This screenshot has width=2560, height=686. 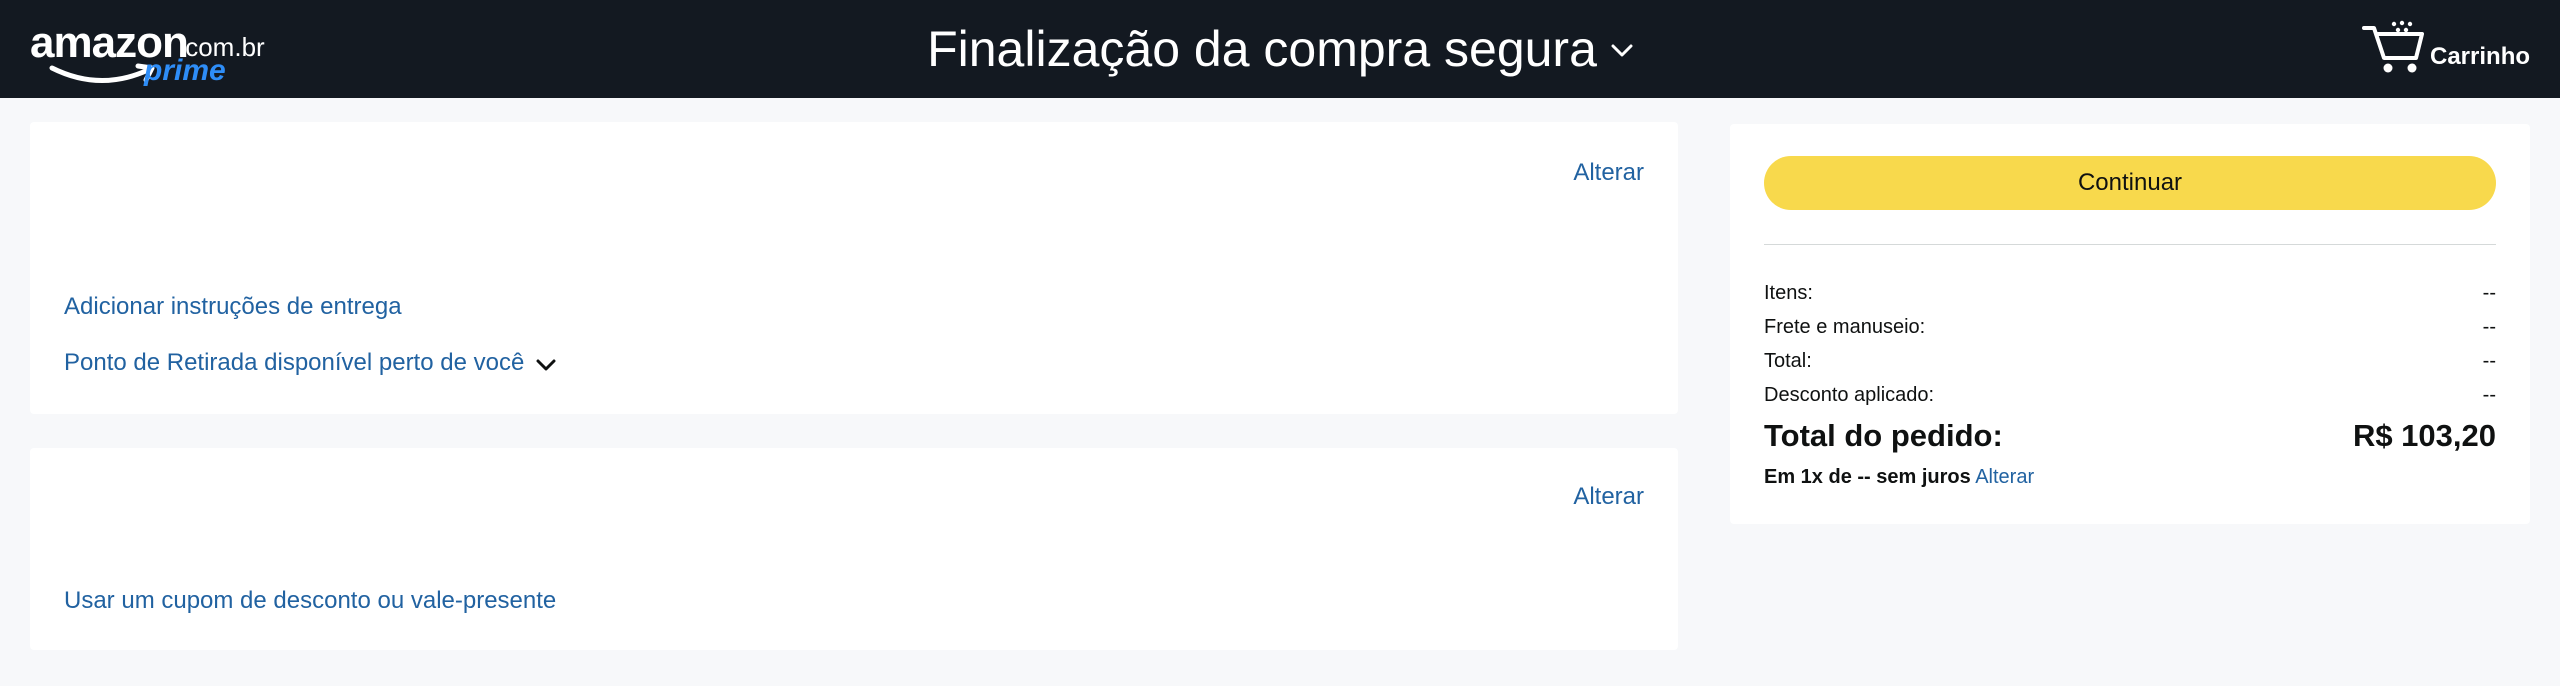 What do you see at coordinates (2130, 395) in the screenshot?
I see `summary-row-discount: Desconto aplicado: --` at bounding box center [2130, 395].